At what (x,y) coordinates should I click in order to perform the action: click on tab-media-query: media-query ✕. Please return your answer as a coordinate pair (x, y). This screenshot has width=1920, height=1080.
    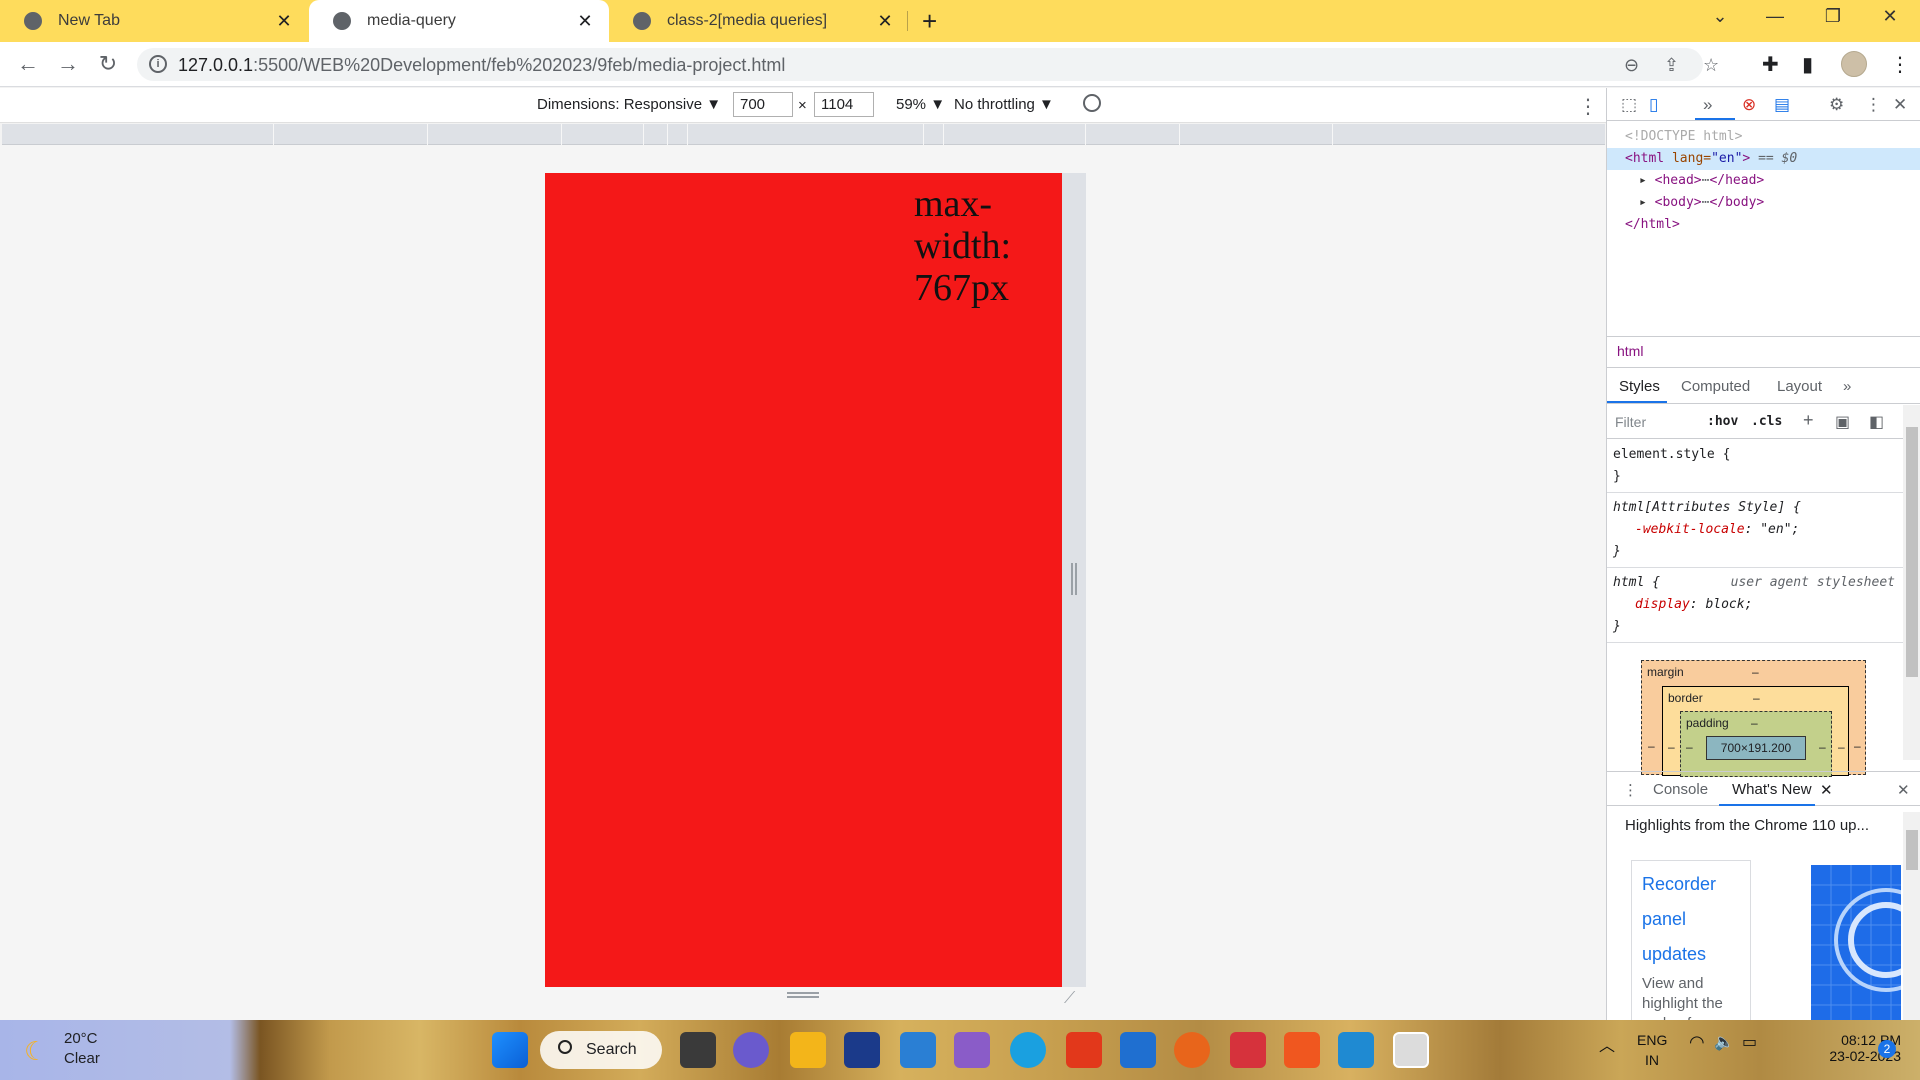
    Looking at the image, I should click on (459, 21).